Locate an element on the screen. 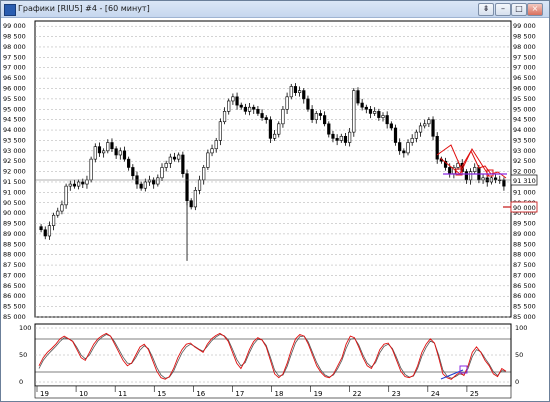  price-tick-label: 85 500 is located at coordinates (524, 307).